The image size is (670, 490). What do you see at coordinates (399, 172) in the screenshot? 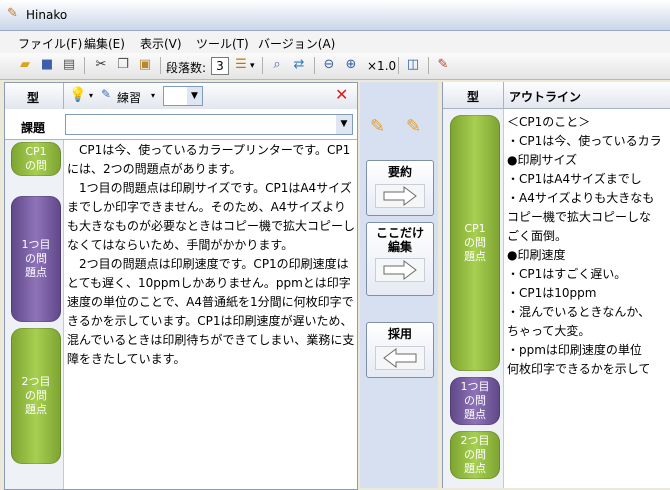
I see `summarize-label: 要約` at bounding box center [399, 172].